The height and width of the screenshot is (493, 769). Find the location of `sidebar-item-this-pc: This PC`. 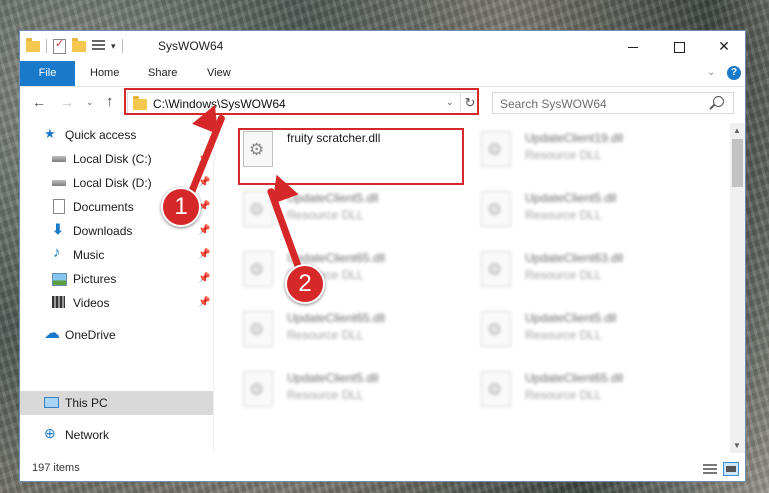

sidebar-item-this-pc: This PC is located at coordinates (116, 403).